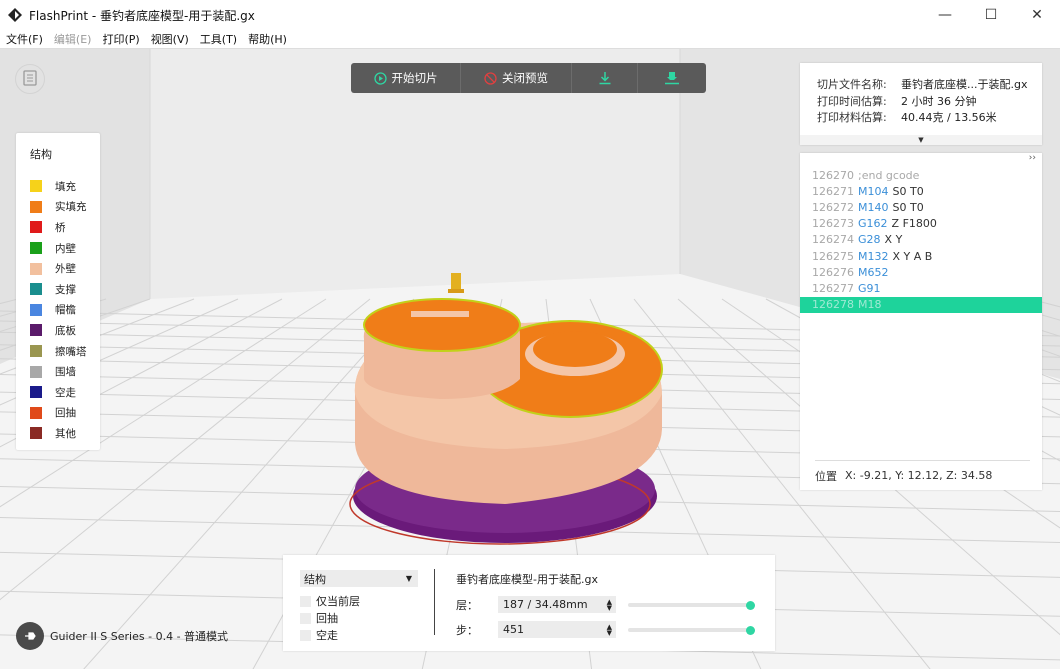 This screenshot has width=1060, height=669. I want to click on legend-item: 空走, so click(65, 392).